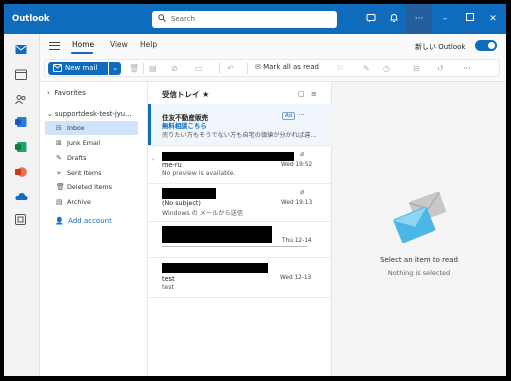  What do you see at coordinates (199, 173) in the screenshot?
I see `message-preview: No preview is available.` at bounding box center [199, 173].